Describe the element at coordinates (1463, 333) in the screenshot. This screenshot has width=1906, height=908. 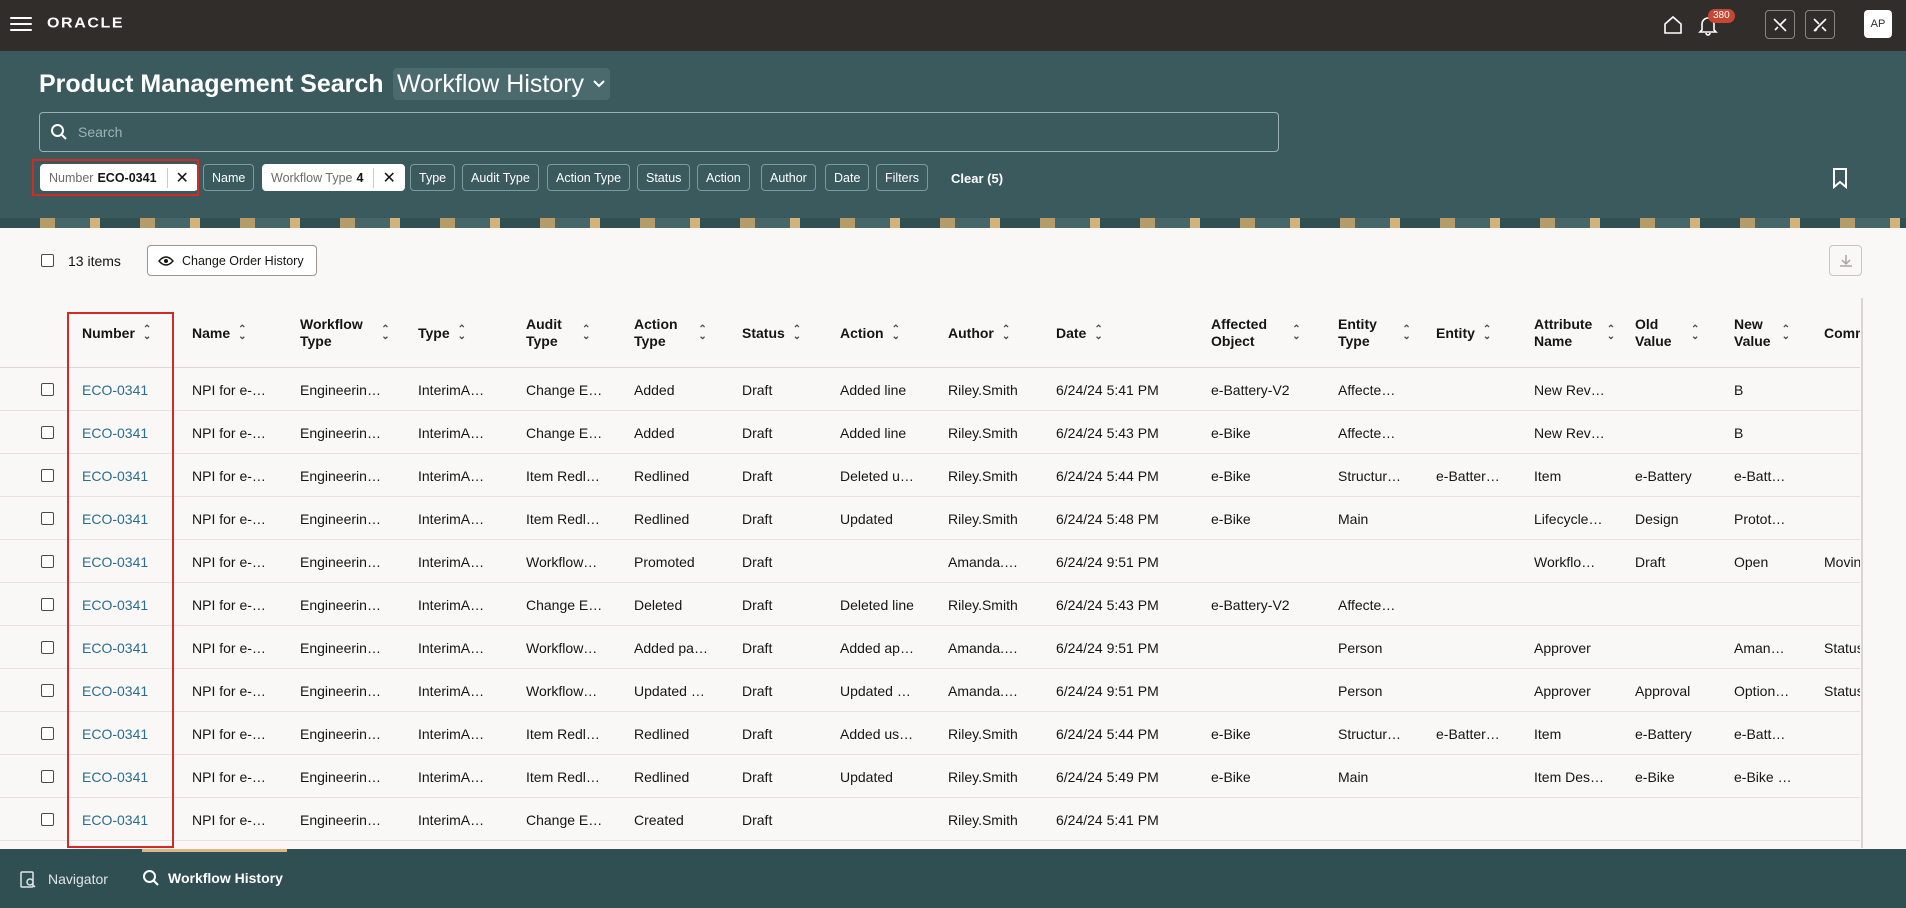
I see `column-header-entity: Entity ⌃ ⌄` at that location.